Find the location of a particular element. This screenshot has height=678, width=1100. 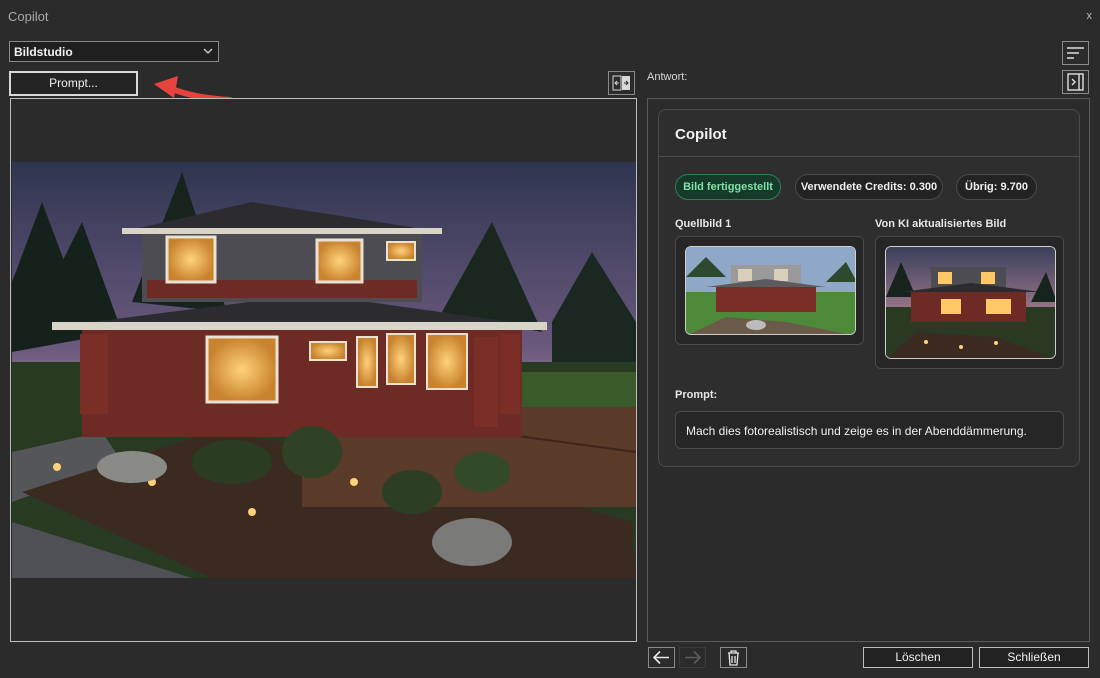

chevron-down-icon is located at coordinates (208, 51).